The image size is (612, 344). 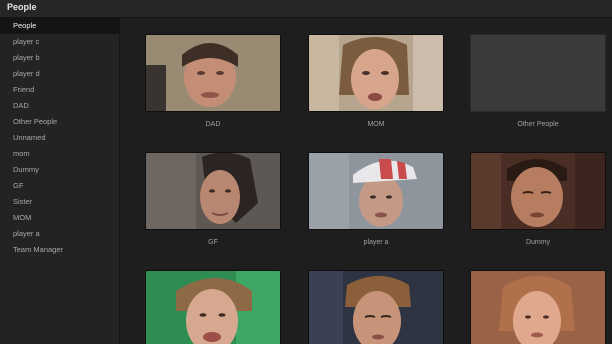 I want to click on window-title: People, so click(x=22, y=7).